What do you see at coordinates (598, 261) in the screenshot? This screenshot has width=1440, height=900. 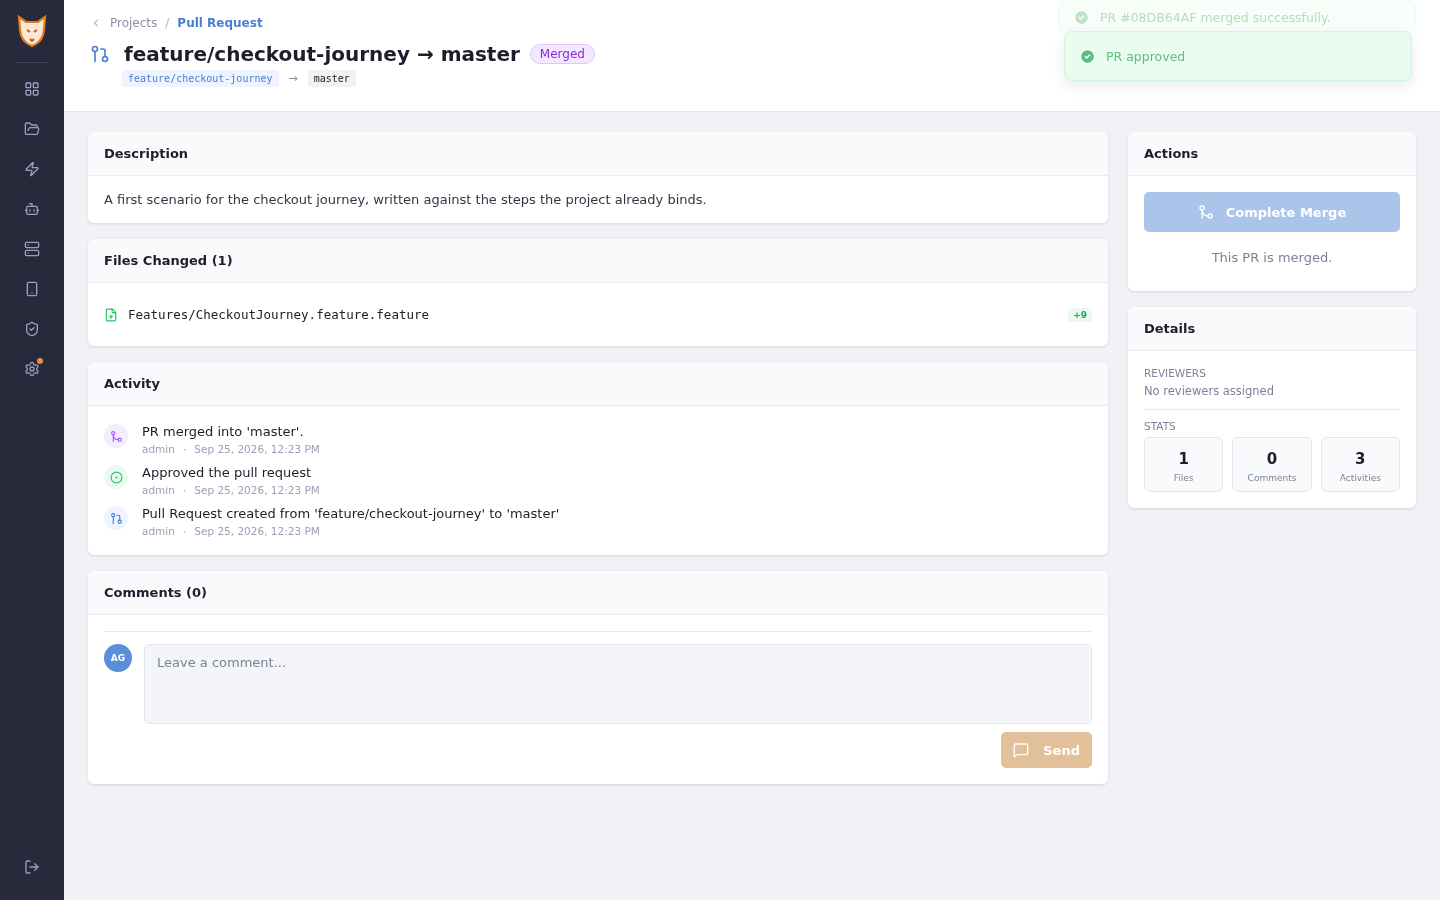 I see `card-title: Files Changed (1)` at bounding box center [598, 261].